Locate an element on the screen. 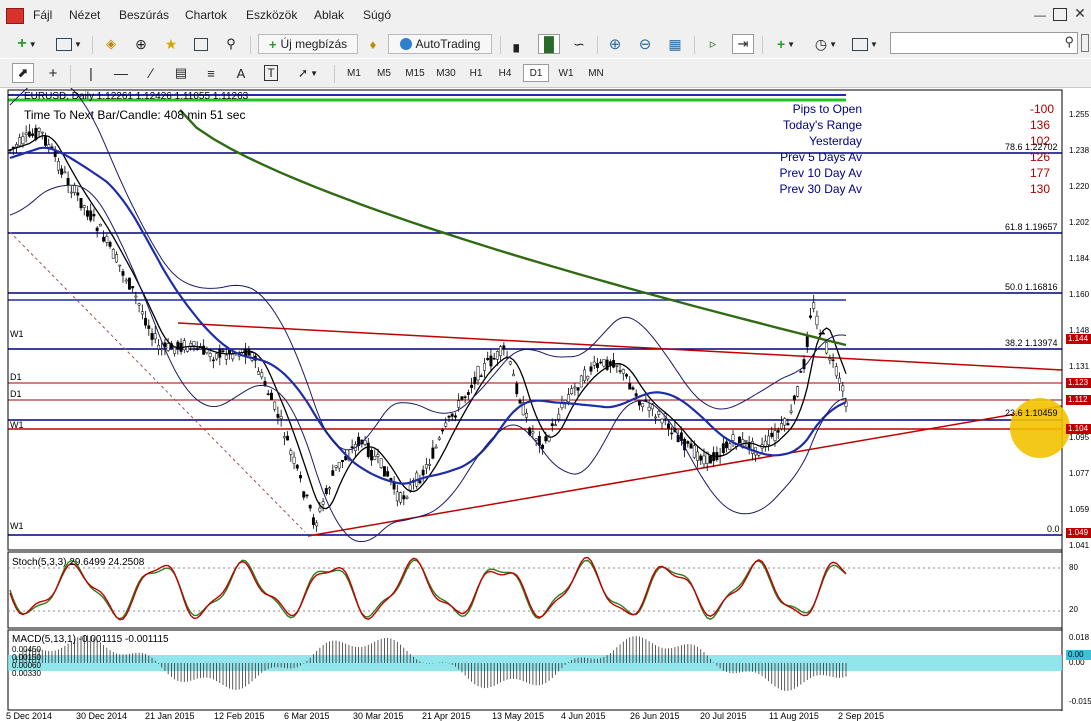  macd-value-box: 0.00 is located at coordinates (1078, 655).